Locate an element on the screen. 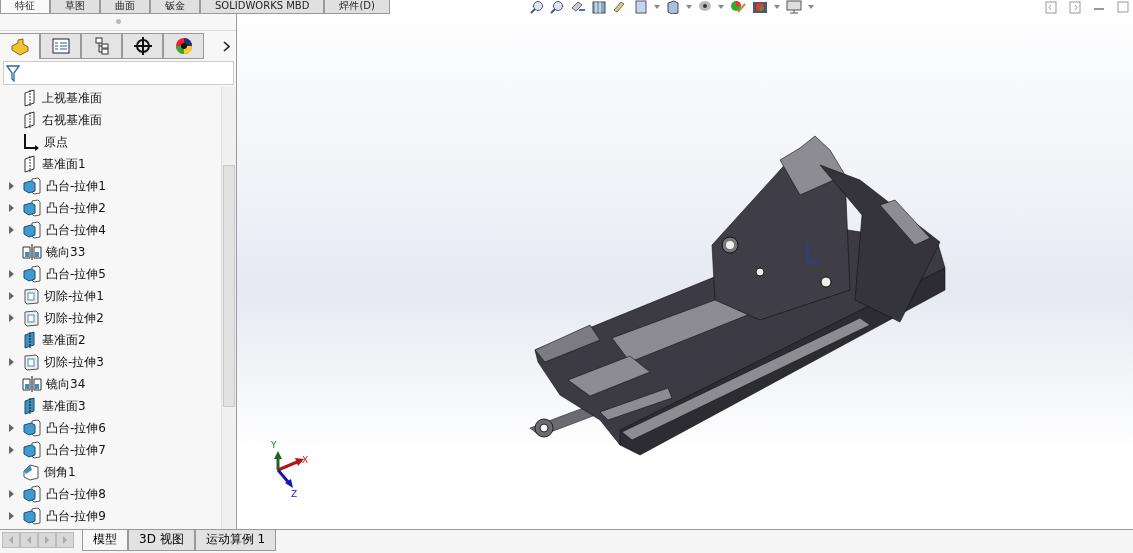 The width and height of the screenshot is (1133, 553). last-arrow-icon is located at coordinates (65, 540).